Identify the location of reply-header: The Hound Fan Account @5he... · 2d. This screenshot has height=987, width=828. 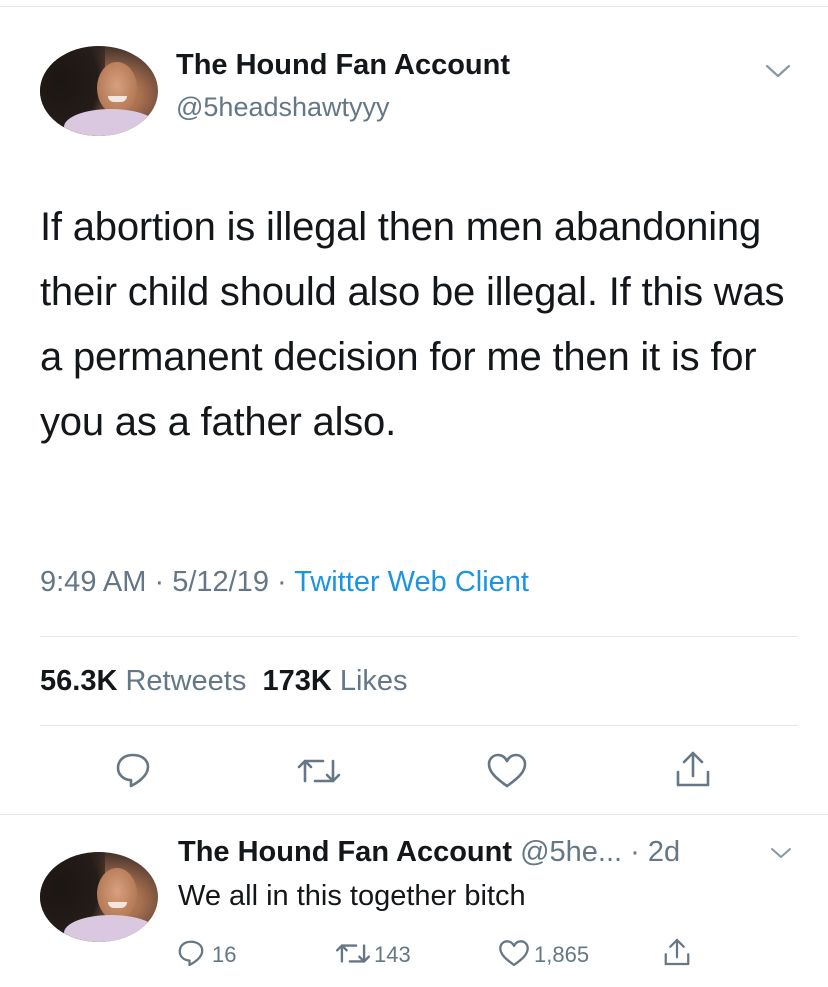
(429, 852).